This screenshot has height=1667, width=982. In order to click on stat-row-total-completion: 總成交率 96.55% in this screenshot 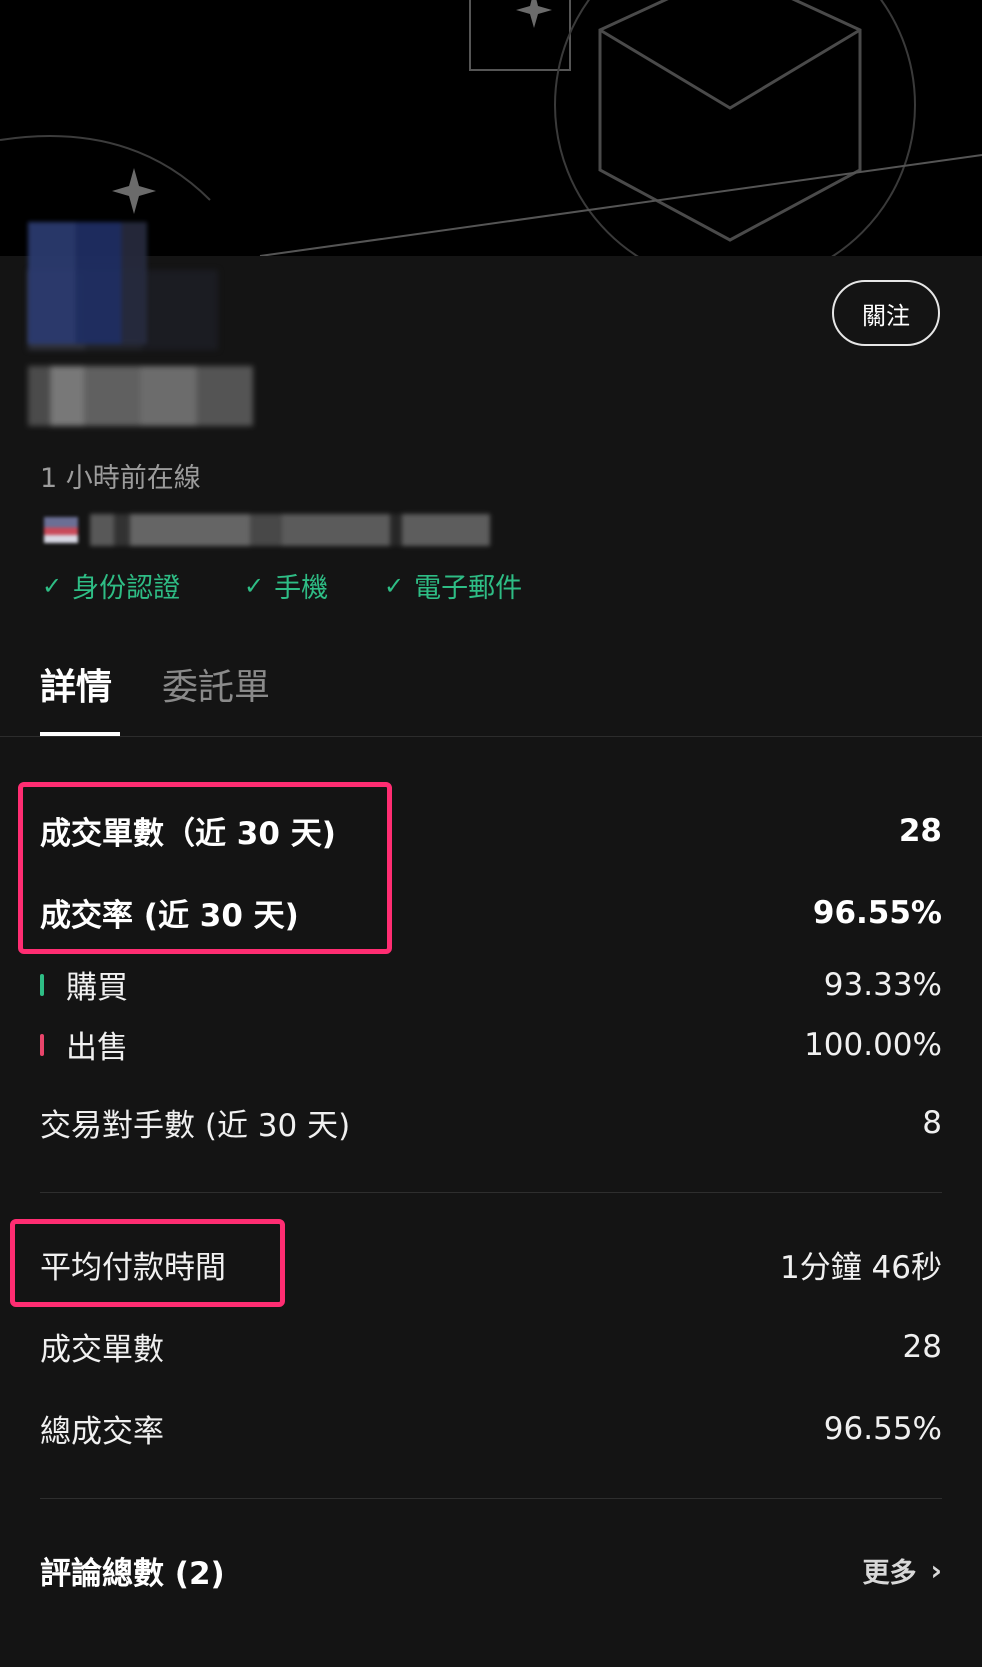, I will do `click(491, 1428)`.